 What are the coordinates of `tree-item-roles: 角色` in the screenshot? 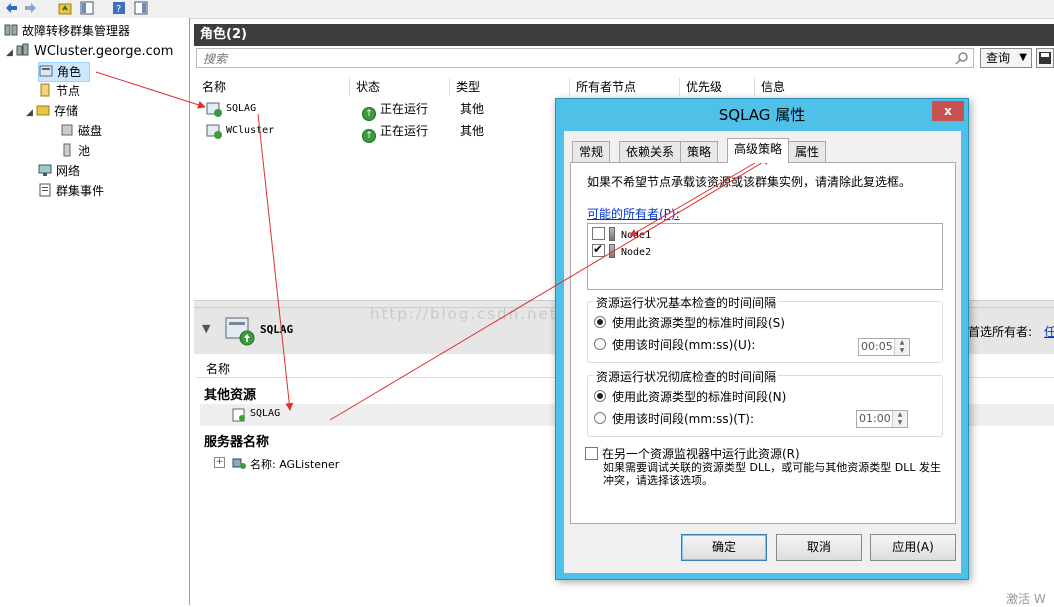 It's located at (64, 72).